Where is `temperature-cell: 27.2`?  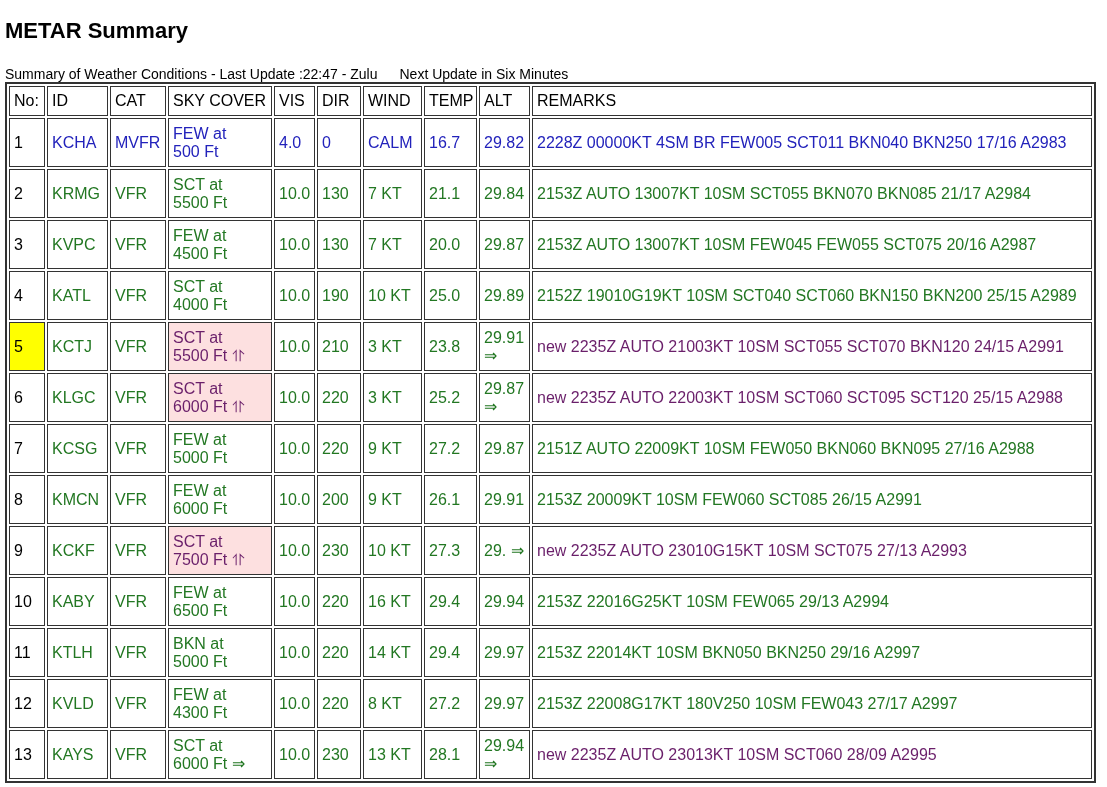 temperature-cell: 27.2 is located at coordinates (450, 448).